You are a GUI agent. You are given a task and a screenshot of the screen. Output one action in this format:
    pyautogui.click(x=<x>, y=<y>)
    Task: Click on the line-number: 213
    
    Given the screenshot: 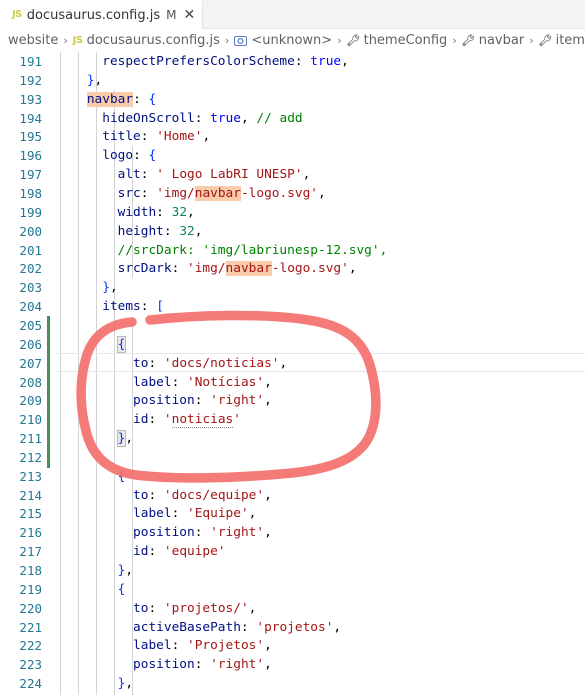 What is the action you would take?
    pyautogui.click(x=30, y=476)
    